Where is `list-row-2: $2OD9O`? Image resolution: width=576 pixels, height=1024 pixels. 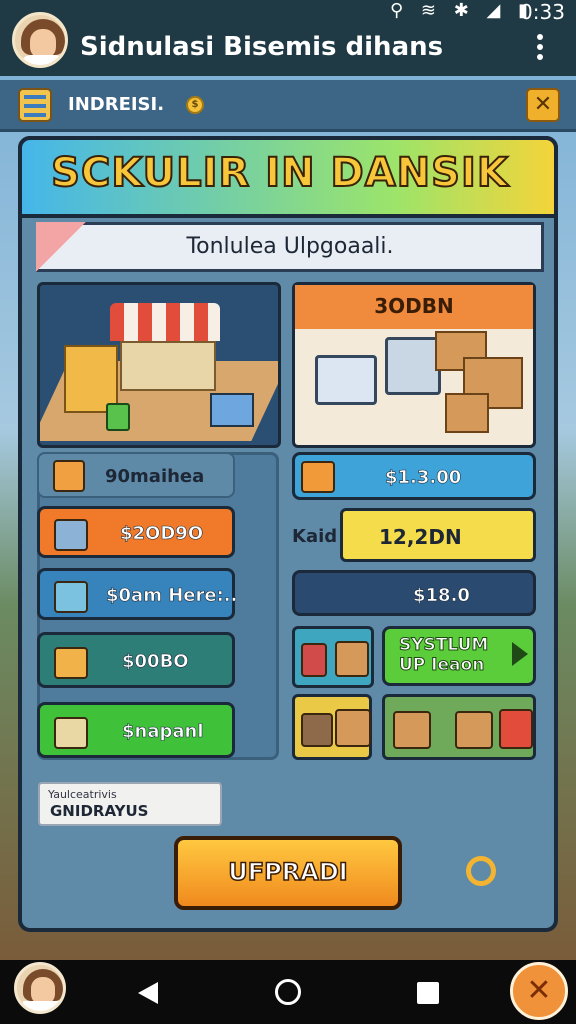 list-row-2: $2OD9O is located at coordinates (136, 532).